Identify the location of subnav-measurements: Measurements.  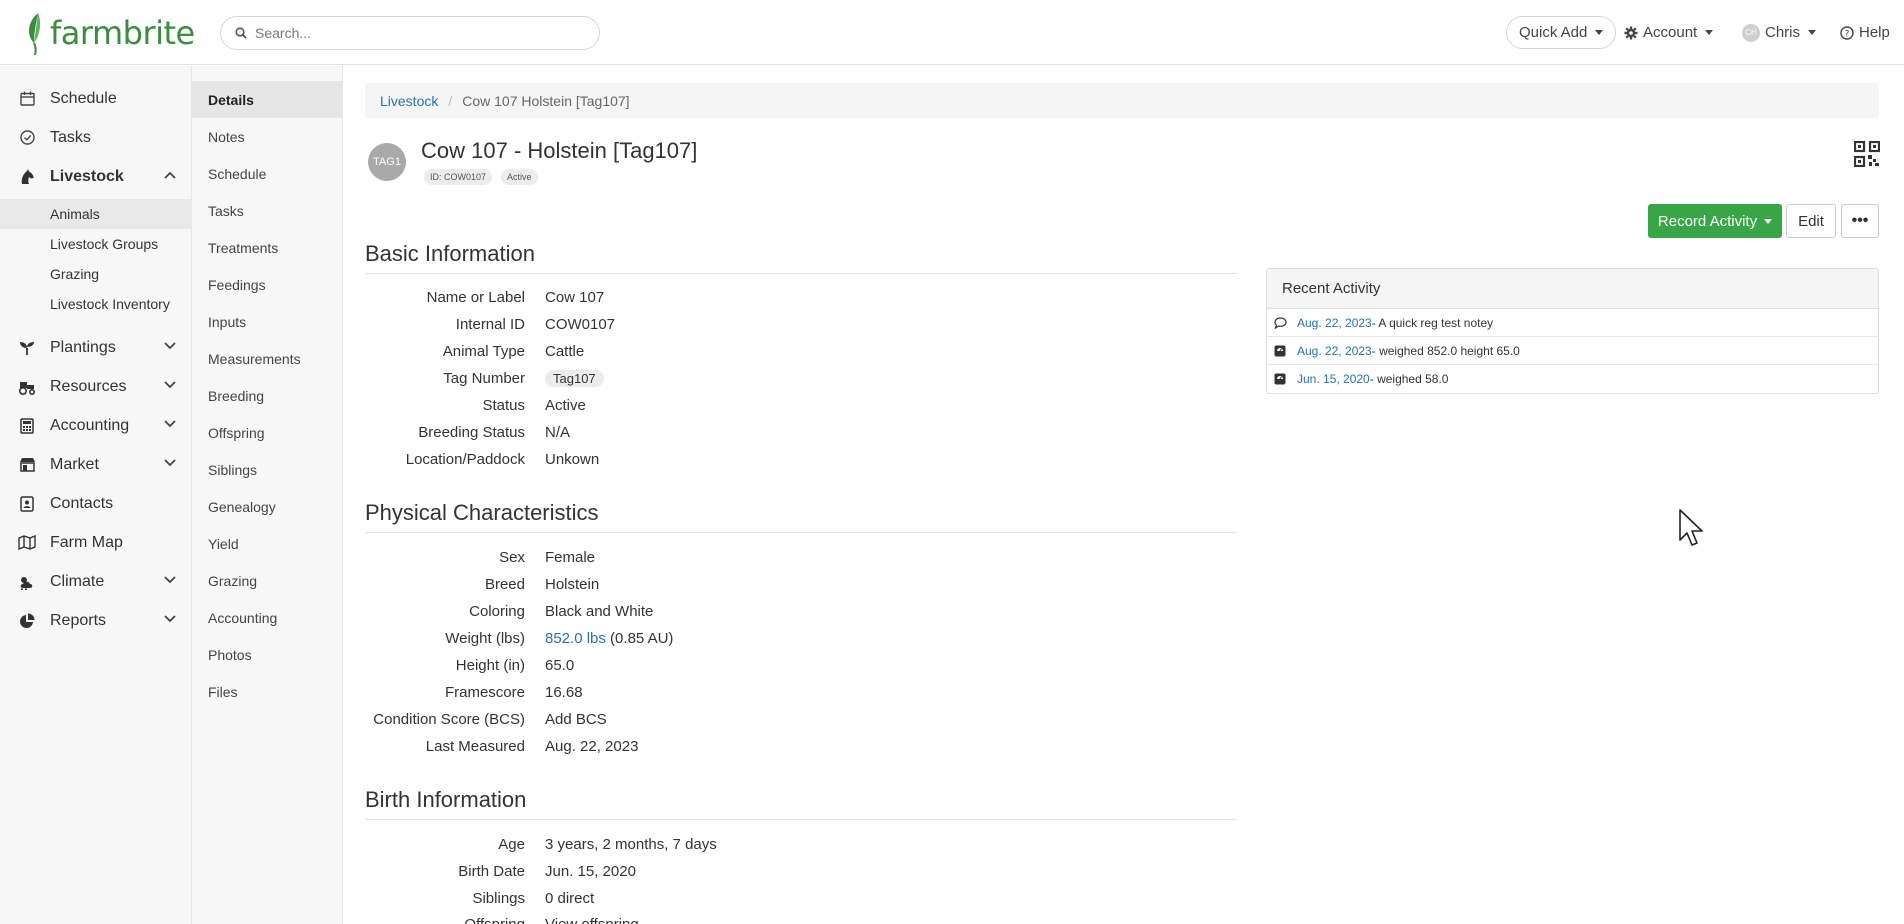
(267, 358).